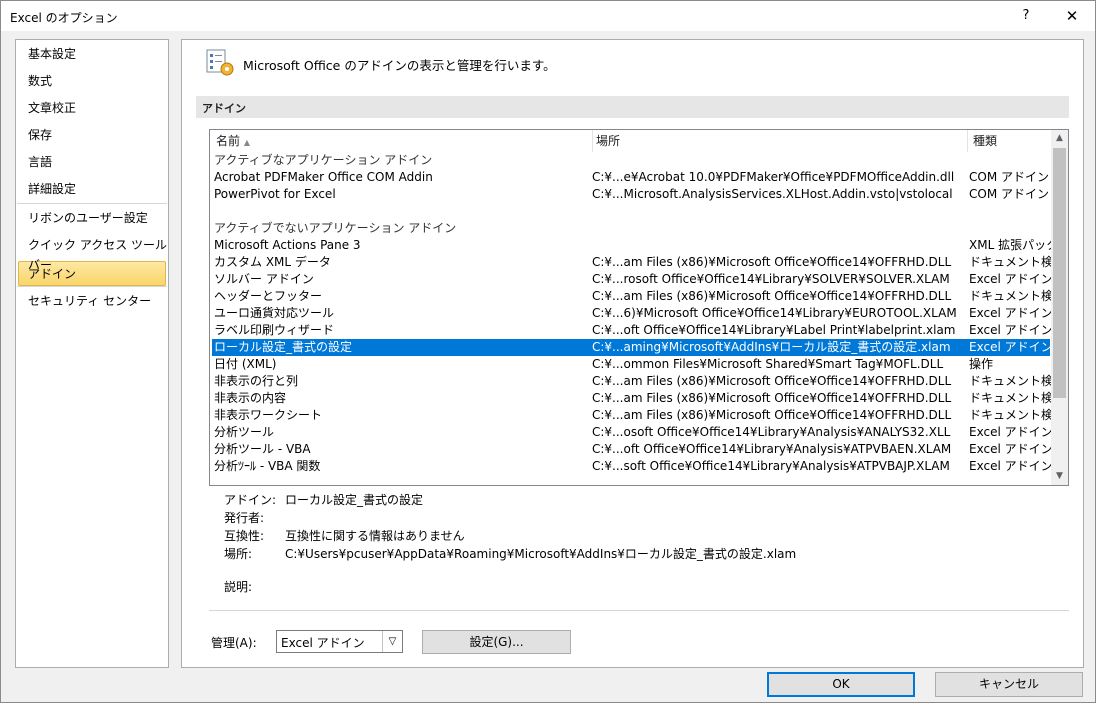  I want to click on addin-name-cell: ヘッダーとフッター, so click(268, 296).